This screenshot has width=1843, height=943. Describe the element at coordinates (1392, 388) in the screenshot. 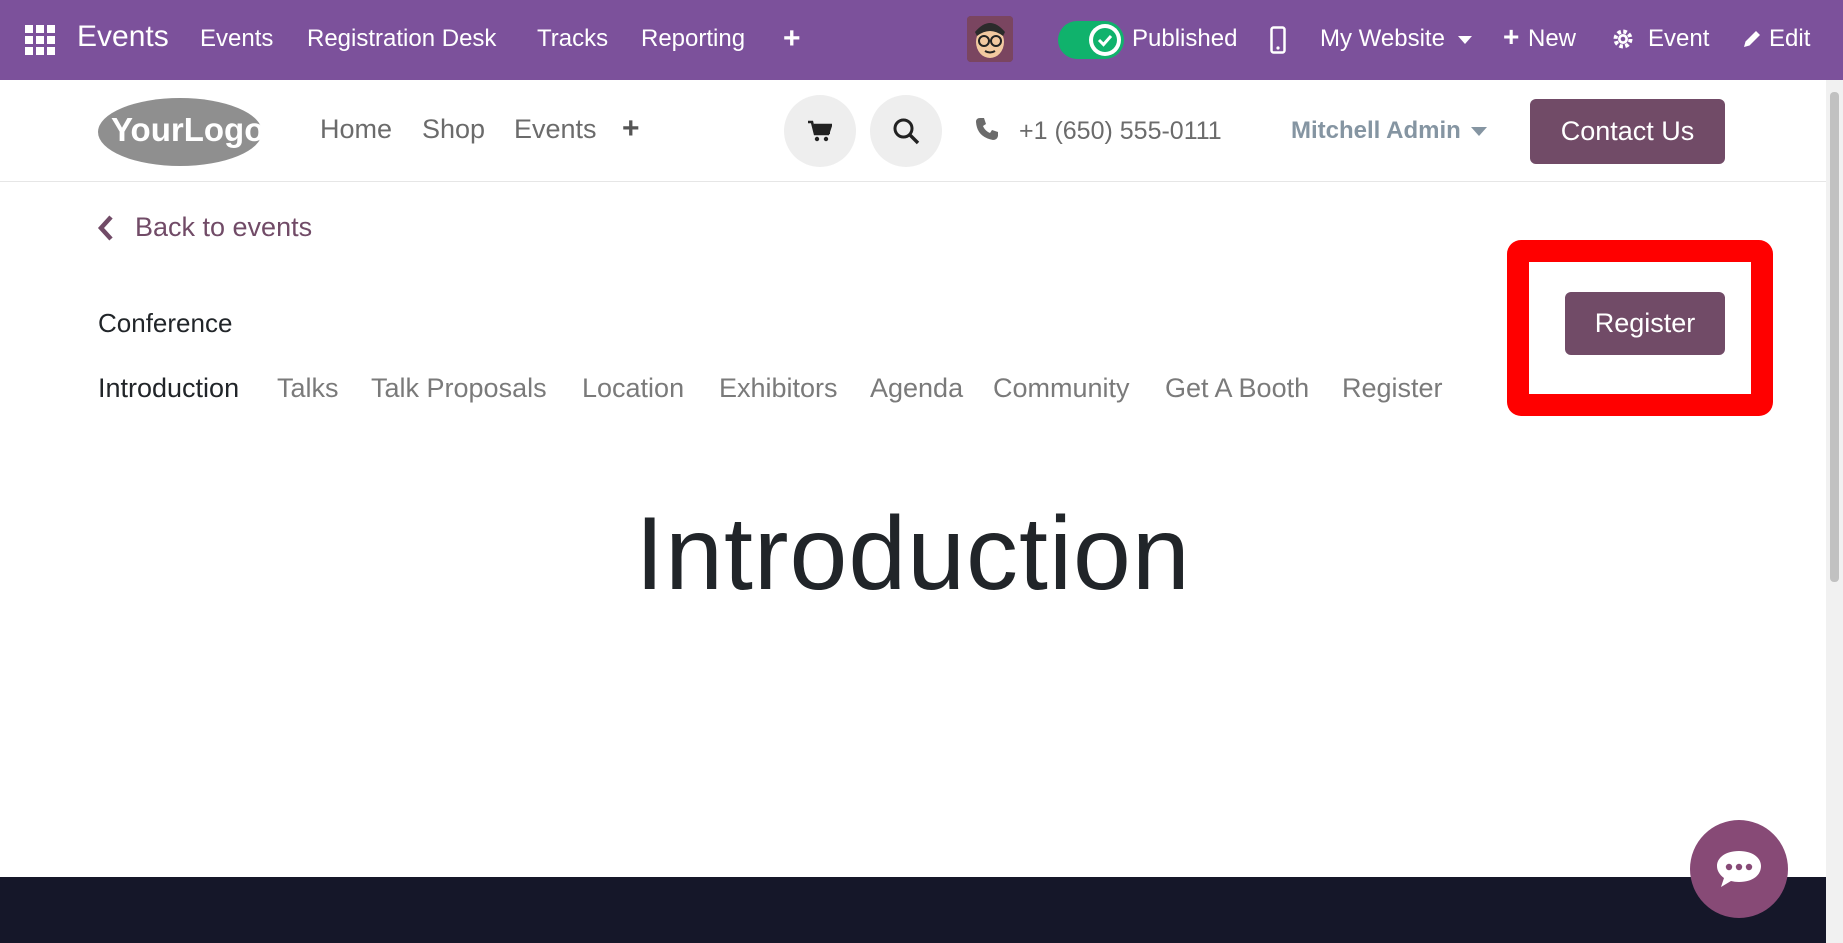

I see `tab-register: Register` at that location.